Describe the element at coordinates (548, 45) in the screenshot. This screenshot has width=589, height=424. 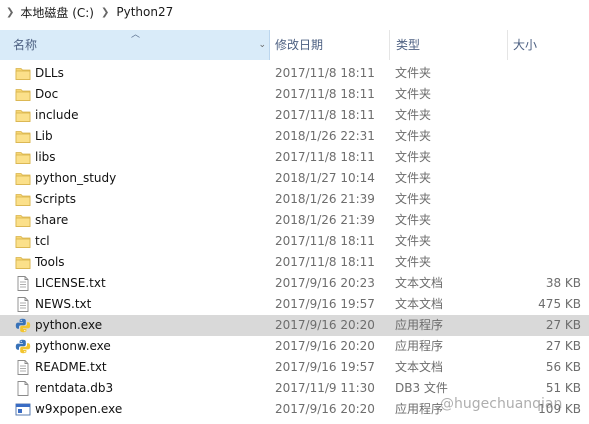
I see `column-header-size: 大小` at that location.